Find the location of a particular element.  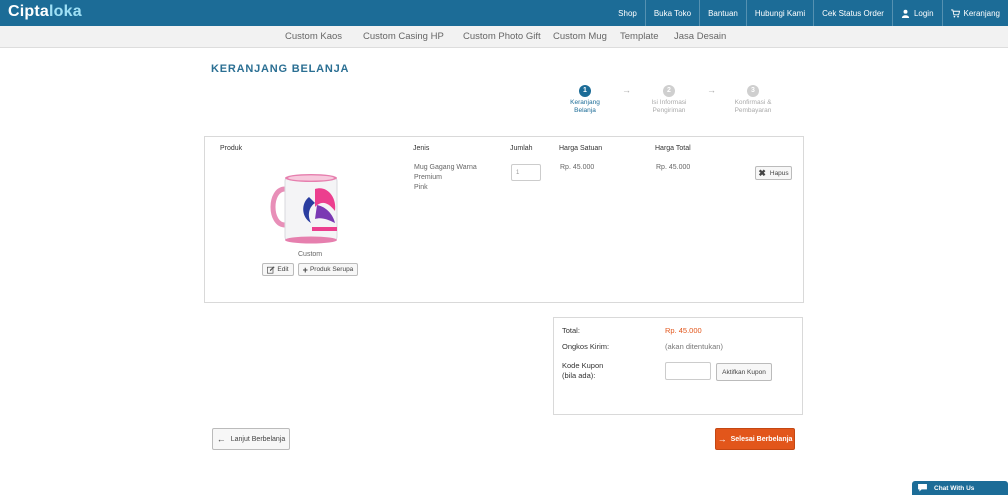

category-jasa-desain: Jasa Desain is located at coordinates (700, 36).